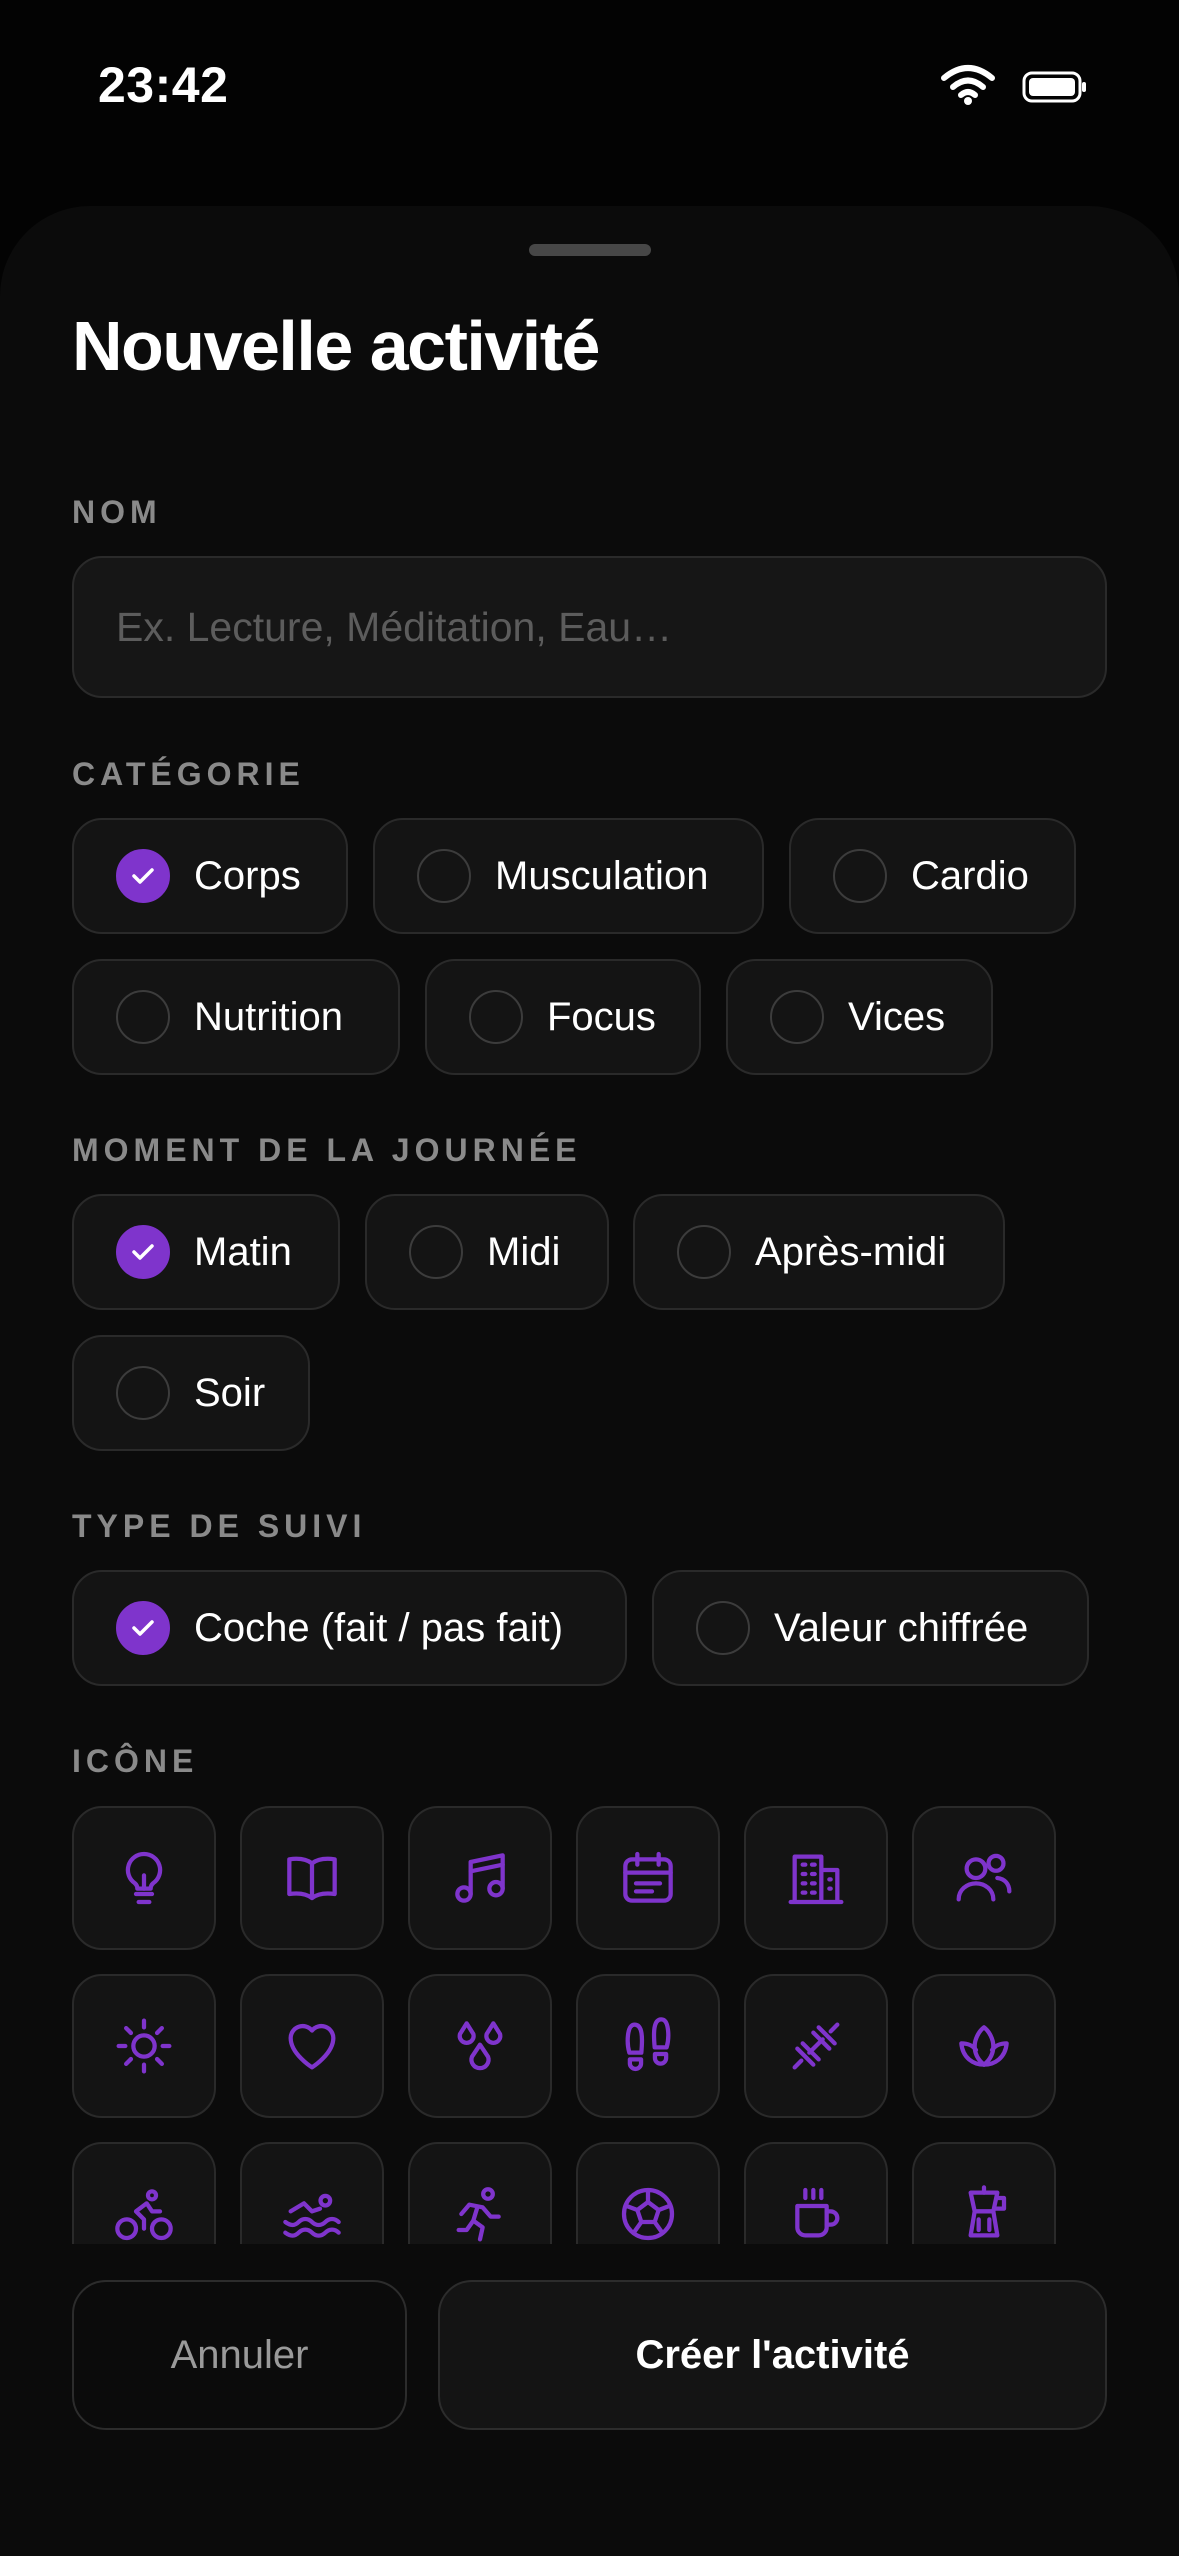  I want to click on bike-icon, so click(144, 2215).